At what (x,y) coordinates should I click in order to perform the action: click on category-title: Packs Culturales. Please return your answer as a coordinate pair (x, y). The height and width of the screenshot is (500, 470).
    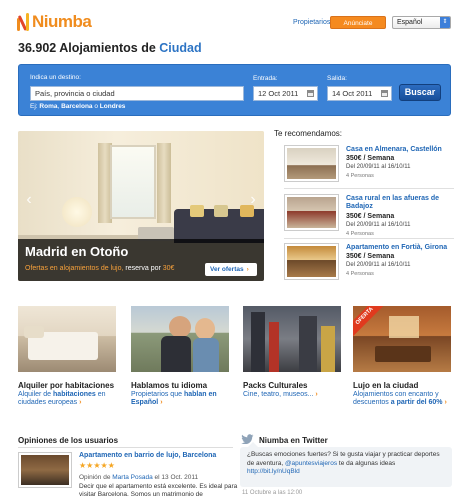
    Looking at the image, I should click on (275, 385).